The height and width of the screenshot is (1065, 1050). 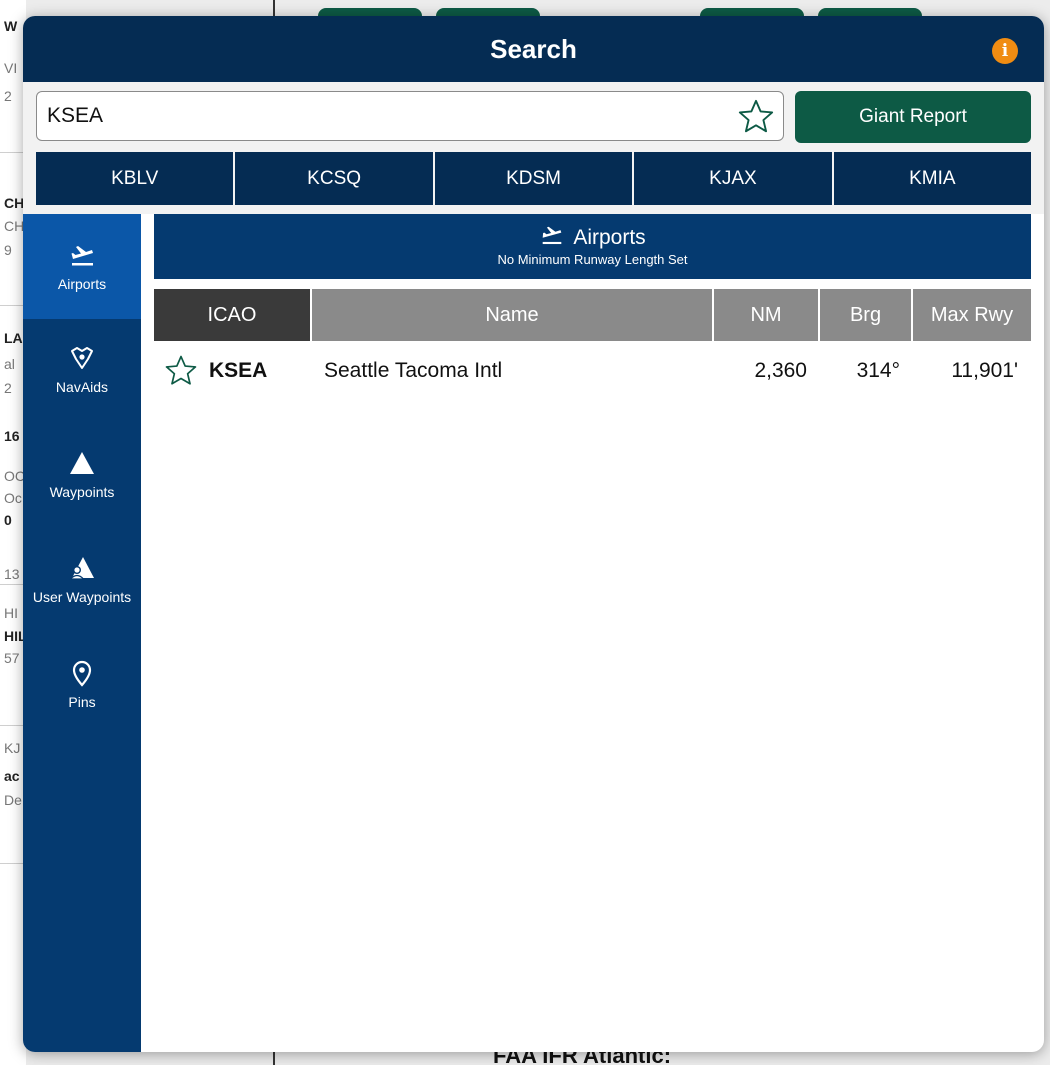 I want to click on row-max-runway: 11,901', so click(x=984, y=370).